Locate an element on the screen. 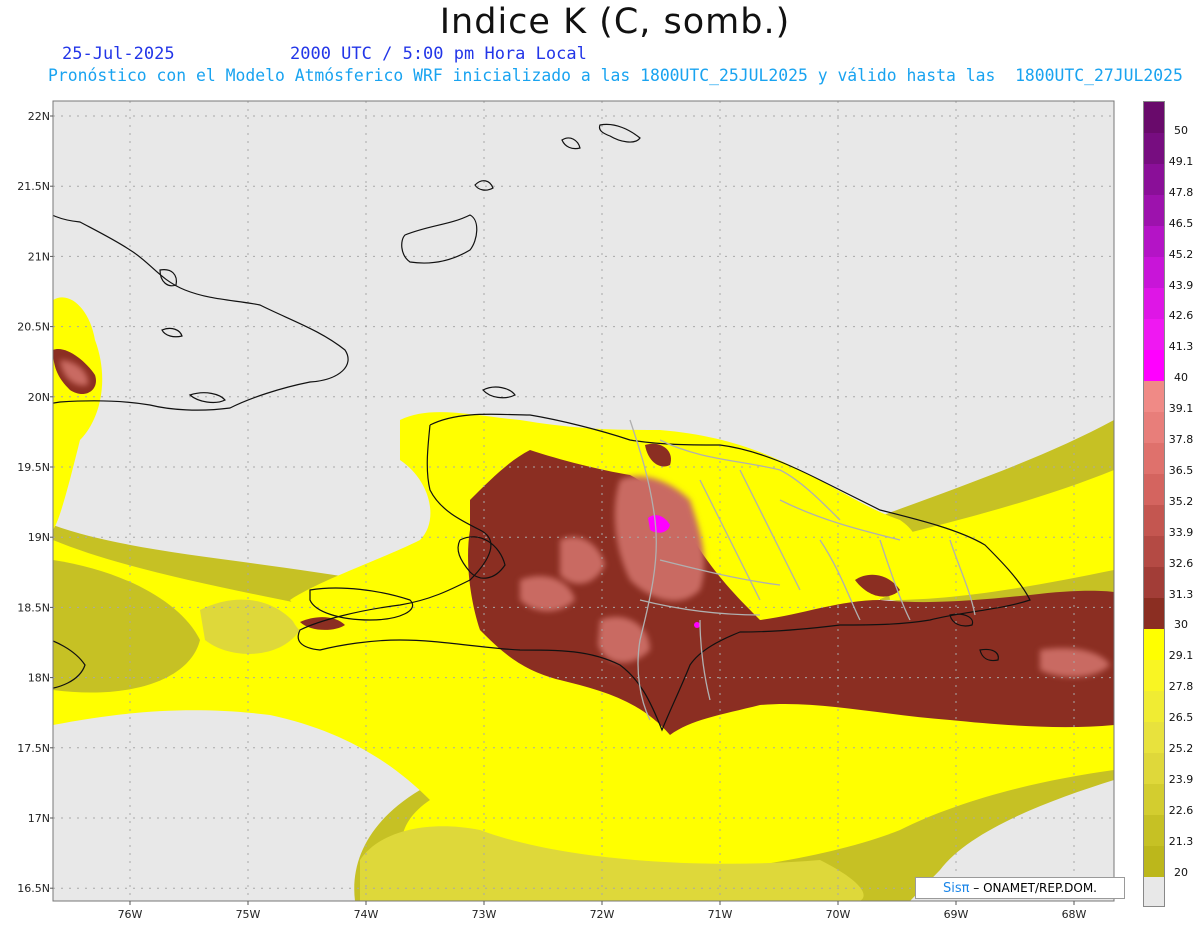 The image size is (1200, 927). lat-label: 18.5N is located at coordinates (33, 607).